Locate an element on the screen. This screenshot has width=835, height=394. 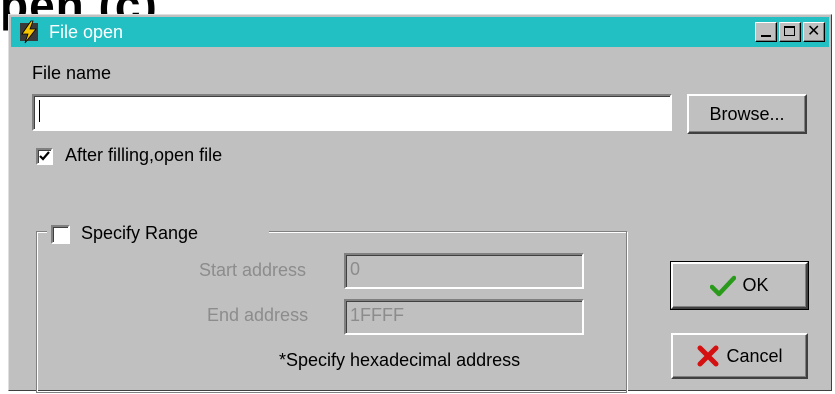
maximize-button is located at coordinates (790, 32).